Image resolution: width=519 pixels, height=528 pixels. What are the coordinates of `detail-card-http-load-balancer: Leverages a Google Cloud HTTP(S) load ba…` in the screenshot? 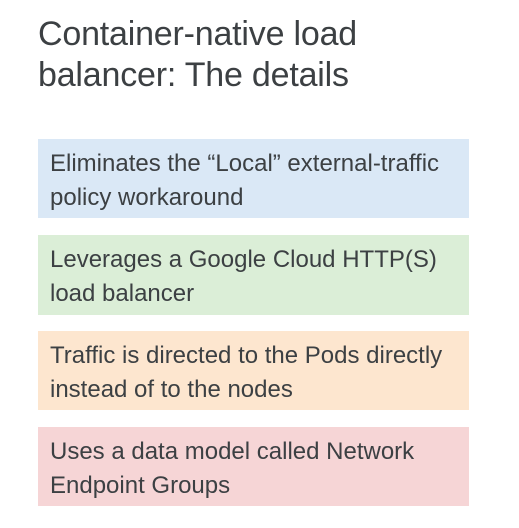 It's located at (253, 275).